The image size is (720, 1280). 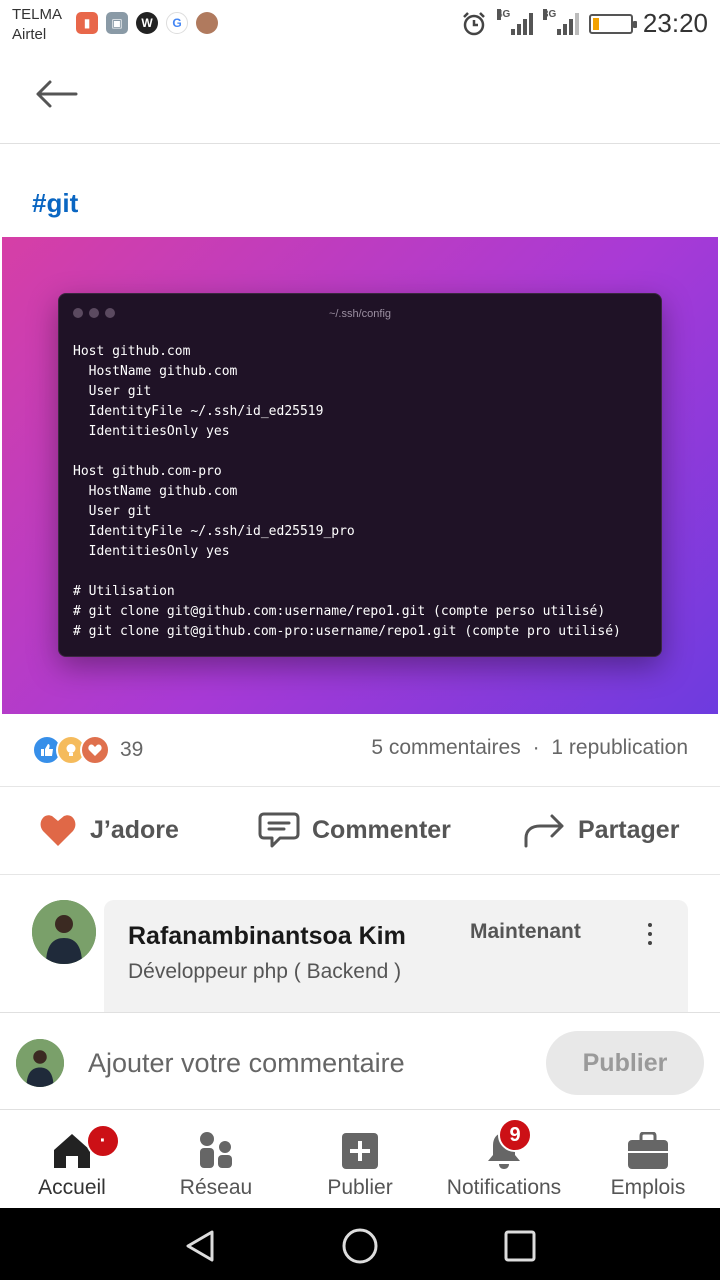 I want to click on publish-button: Publier, so click(x=625, y=1063).